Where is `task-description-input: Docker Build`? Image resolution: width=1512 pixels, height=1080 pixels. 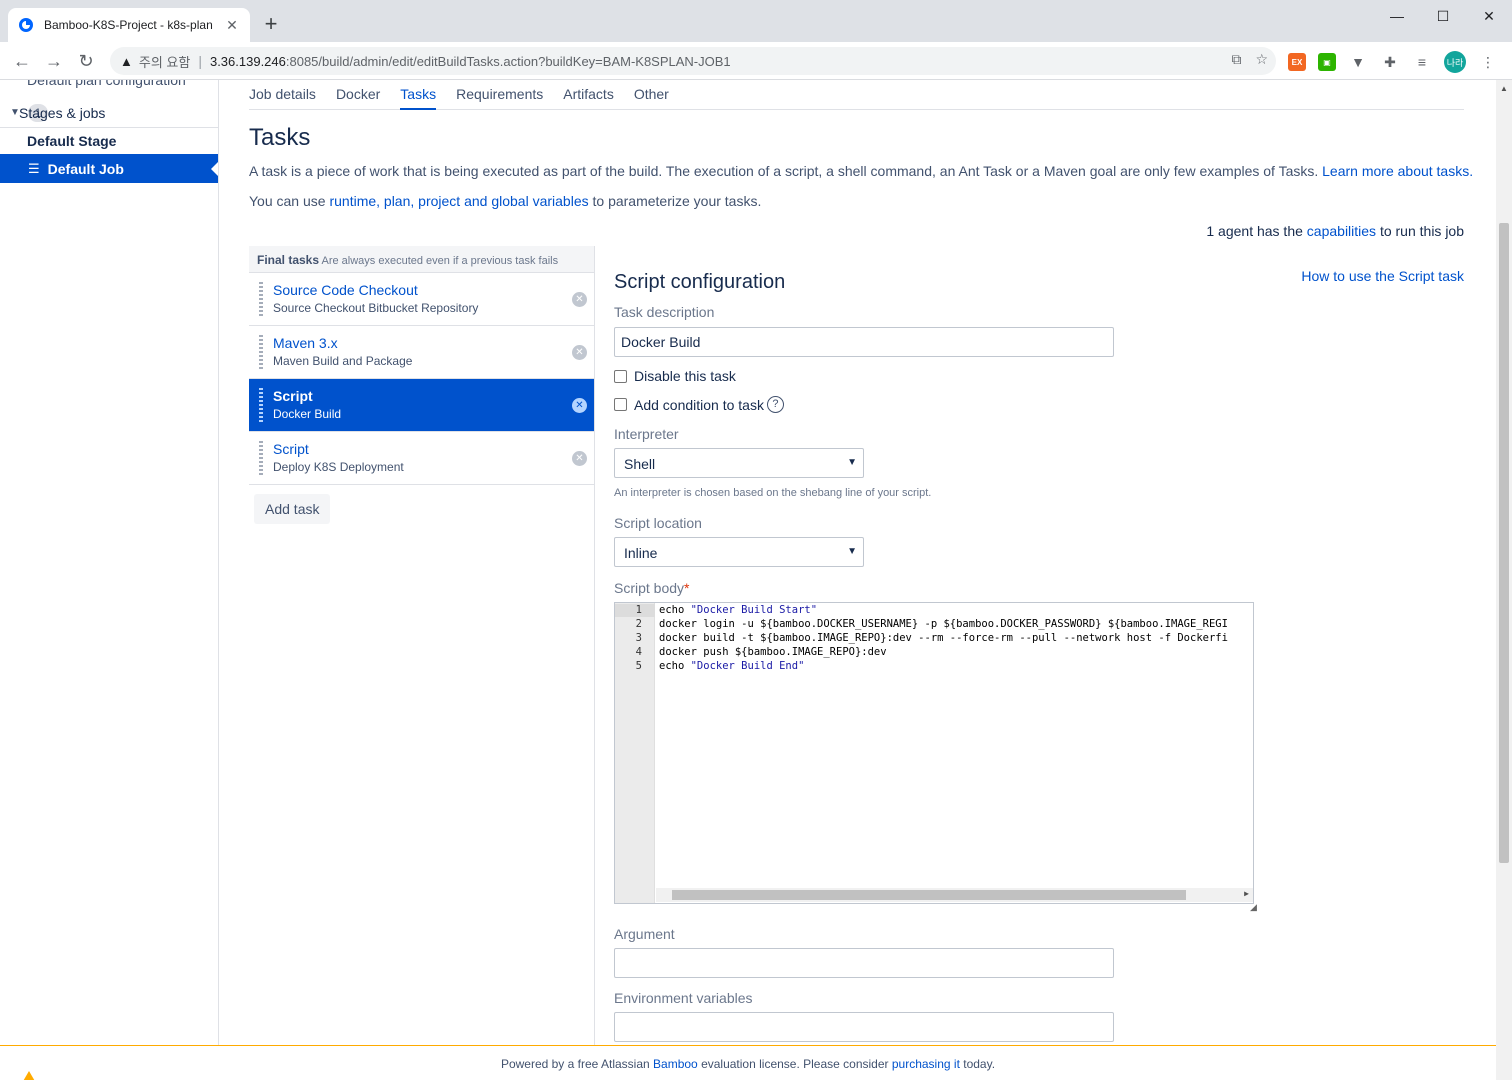
task-description-input: Docker Build is located at coordinates (864, 342).